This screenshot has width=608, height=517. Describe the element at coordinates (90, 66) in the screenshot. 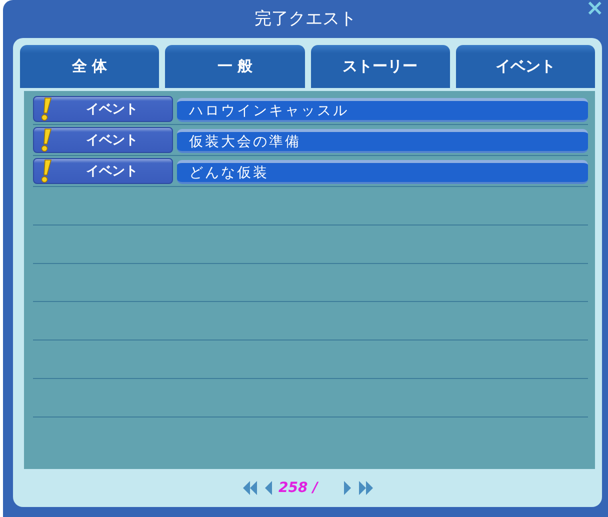

I see `category-tab: 全 体` at that location.